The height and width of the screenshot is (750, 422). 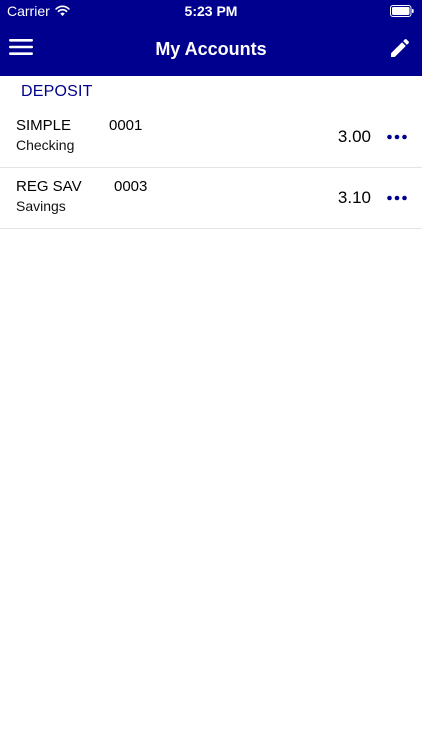 I want to click on account-name: REG SAV, so click(x=49, y=186).